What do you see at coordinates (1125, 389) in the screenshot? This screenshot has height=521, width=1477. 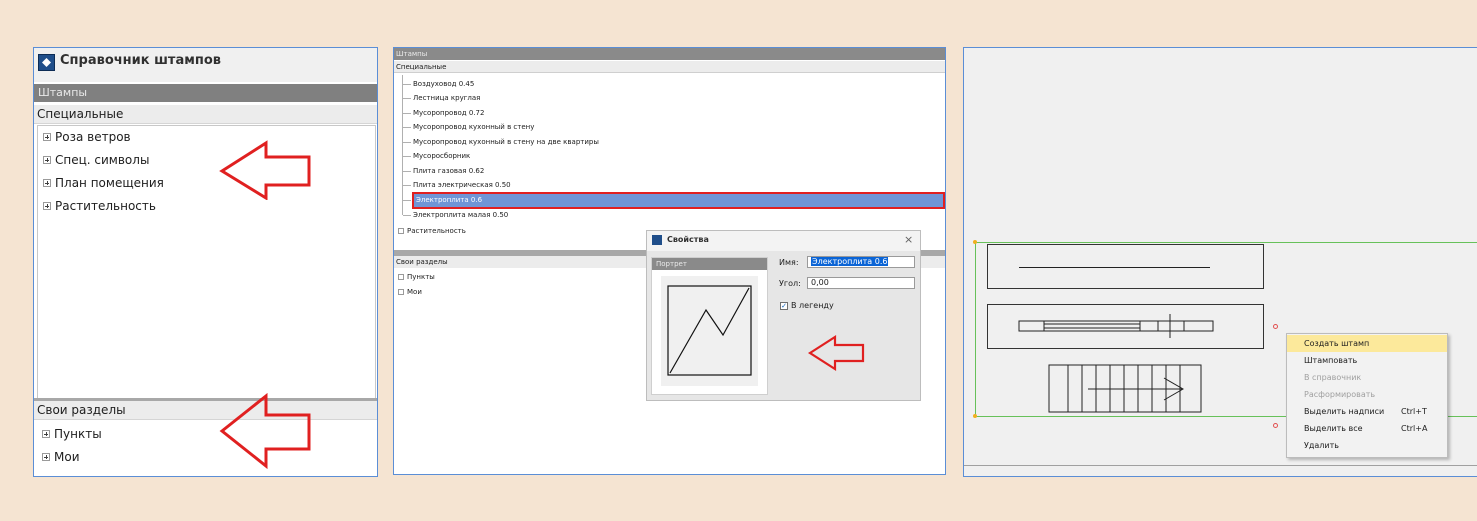 I see `stamp-block-stair` at bounding box center [1125, 389].